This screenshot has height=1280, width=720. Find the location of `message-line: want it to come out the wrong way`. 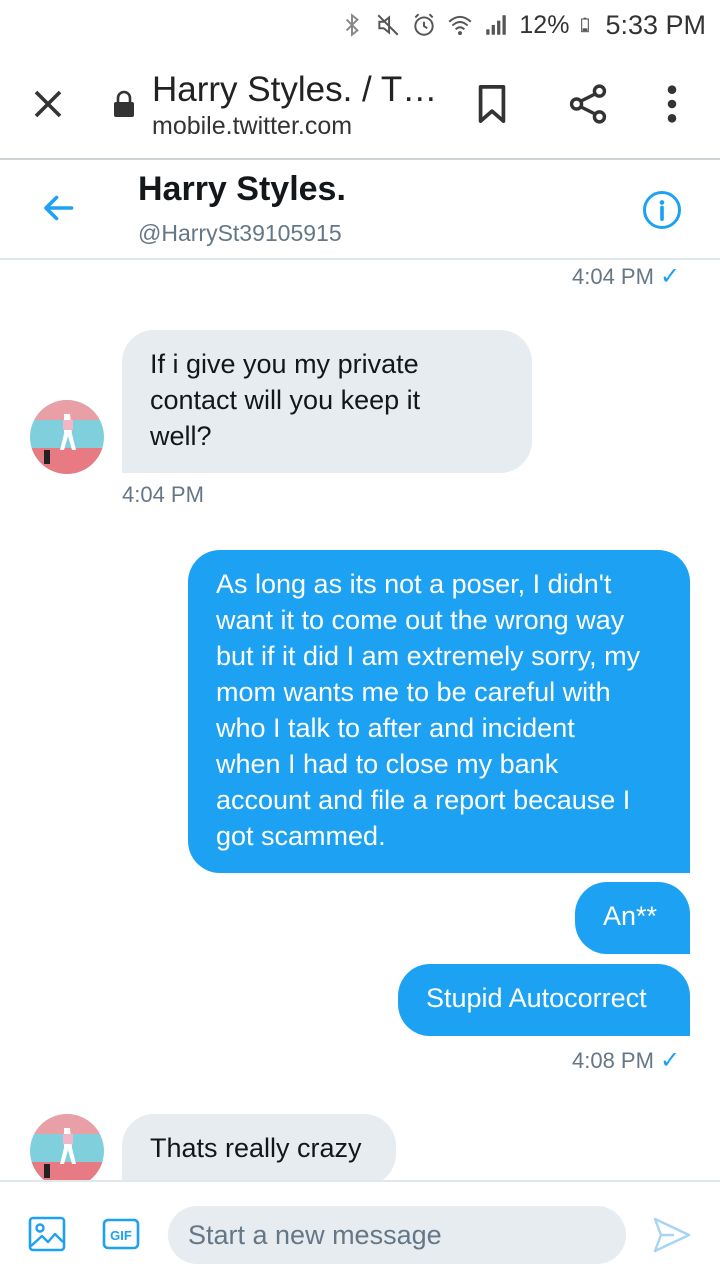

message-line: want it to come out the wrong way is located at coordinates (420, 620).